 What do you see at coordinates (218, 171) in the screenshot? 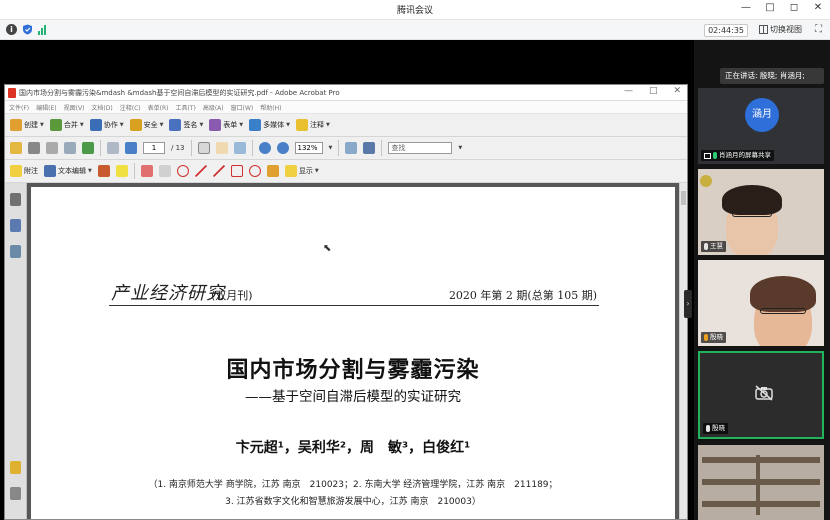
I see `line-tool-icon` at bounding box center [218, 171].